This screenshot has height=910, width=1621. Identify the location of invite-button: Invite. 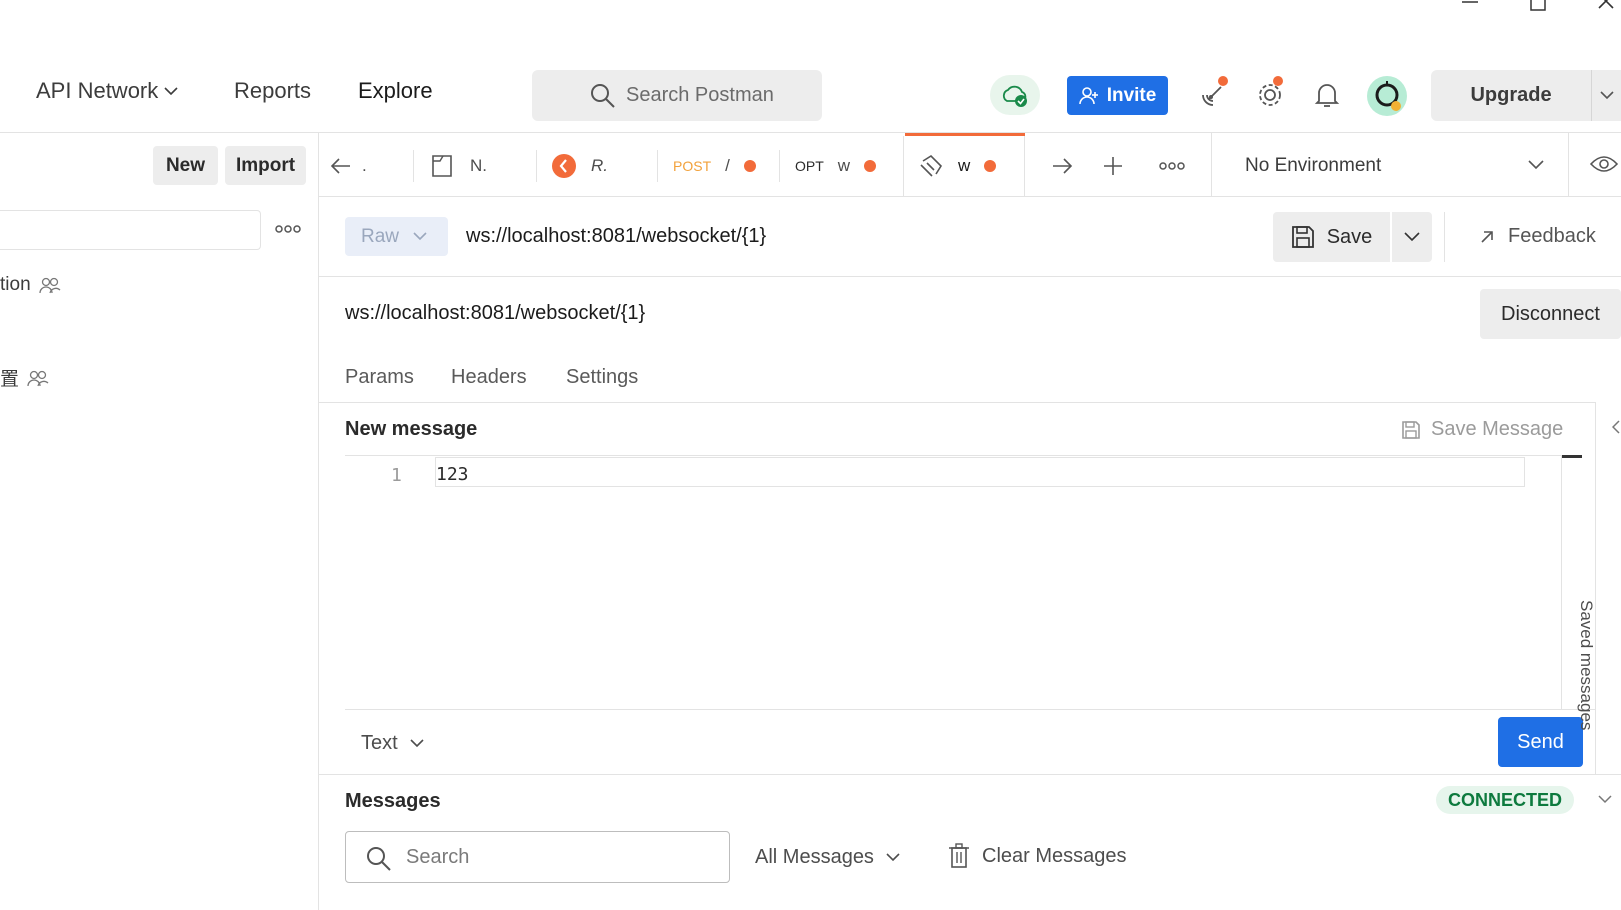
(1117, 95).